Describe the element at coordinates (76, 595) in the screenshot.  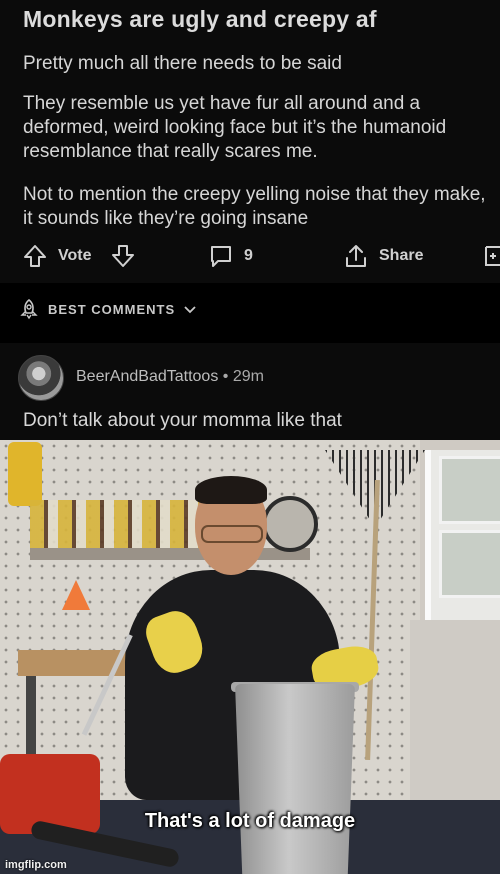
I see `traffic-cone` at that location.